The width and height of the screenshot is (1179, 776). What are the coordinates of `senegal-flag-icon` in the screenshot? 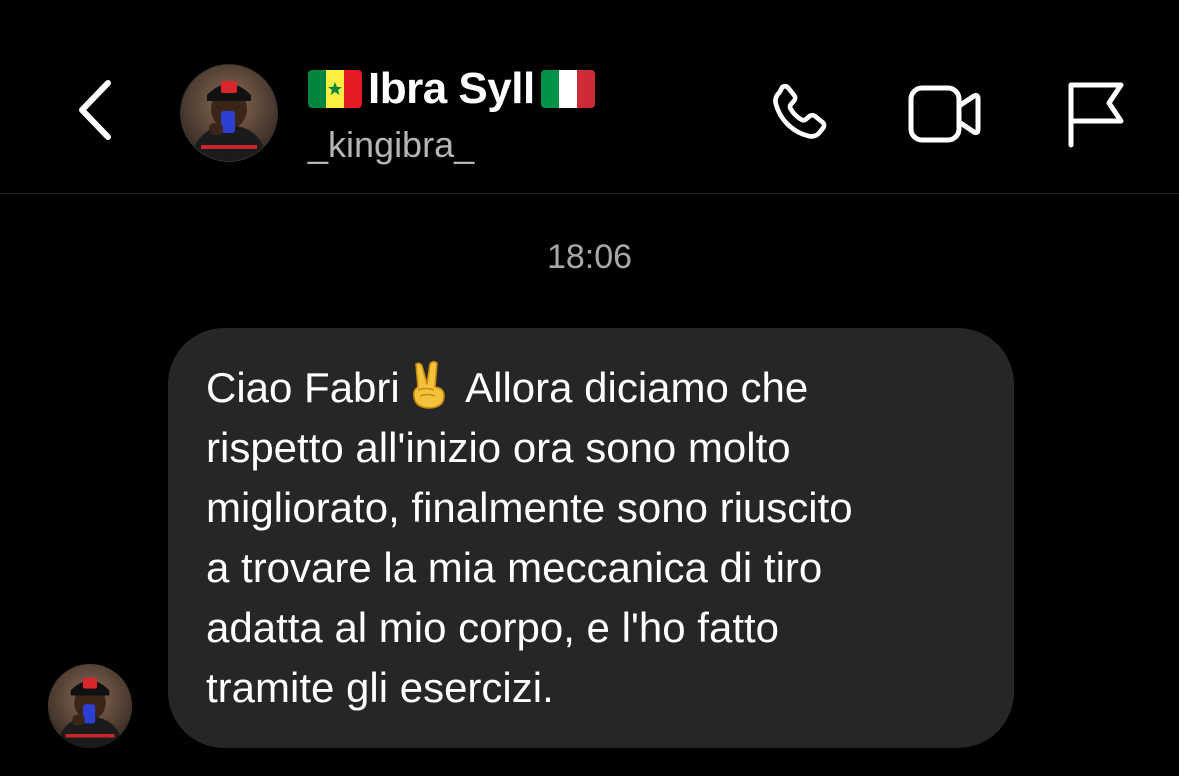 It's located at (335, 89).